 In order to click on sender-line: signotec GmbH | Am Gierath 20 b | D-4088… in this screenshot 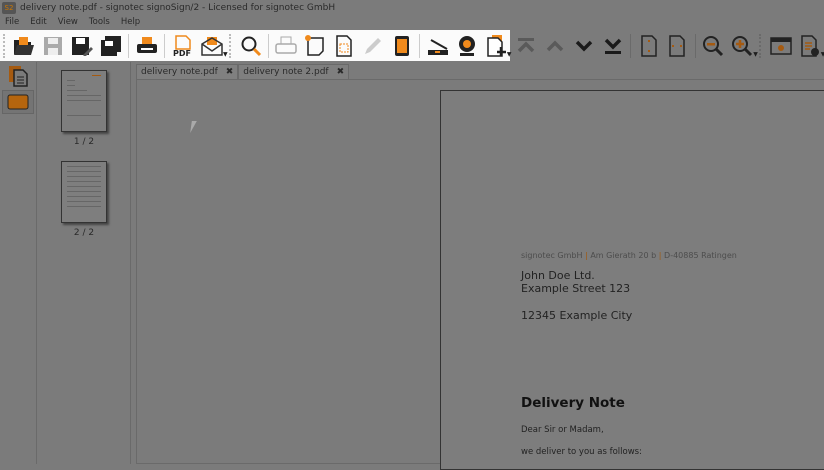, I will do `click(629, 255)`.